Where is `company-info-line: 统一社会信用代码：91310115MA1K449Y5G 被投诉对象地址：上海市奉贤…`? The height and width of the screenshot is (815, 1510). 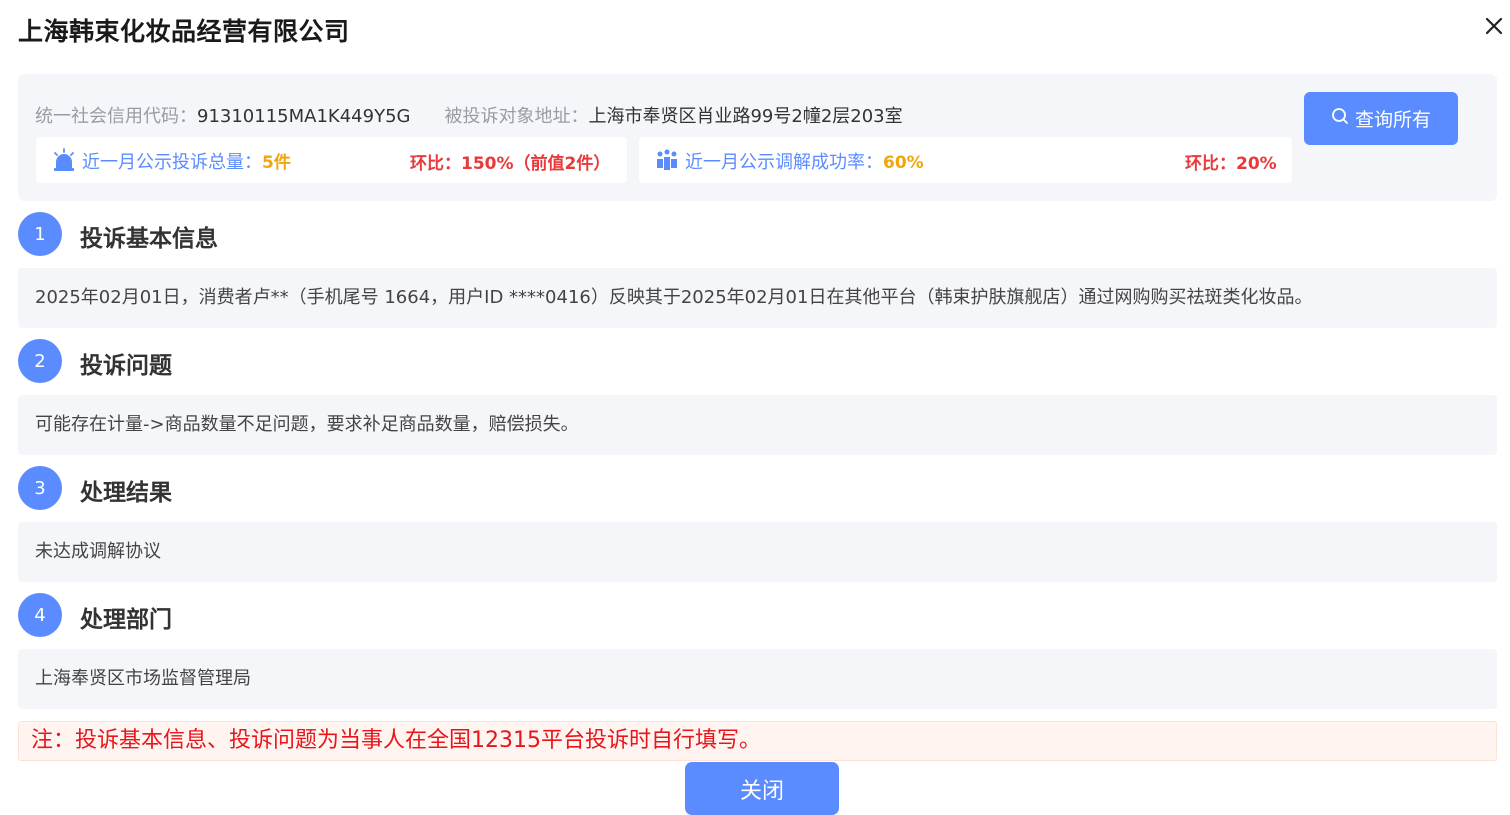 company-info-line: 统一社会信用代码：91310115MA1K449Y5G 被投诉对象地址：上海市奉贤… is located at coordinates (469, 115).